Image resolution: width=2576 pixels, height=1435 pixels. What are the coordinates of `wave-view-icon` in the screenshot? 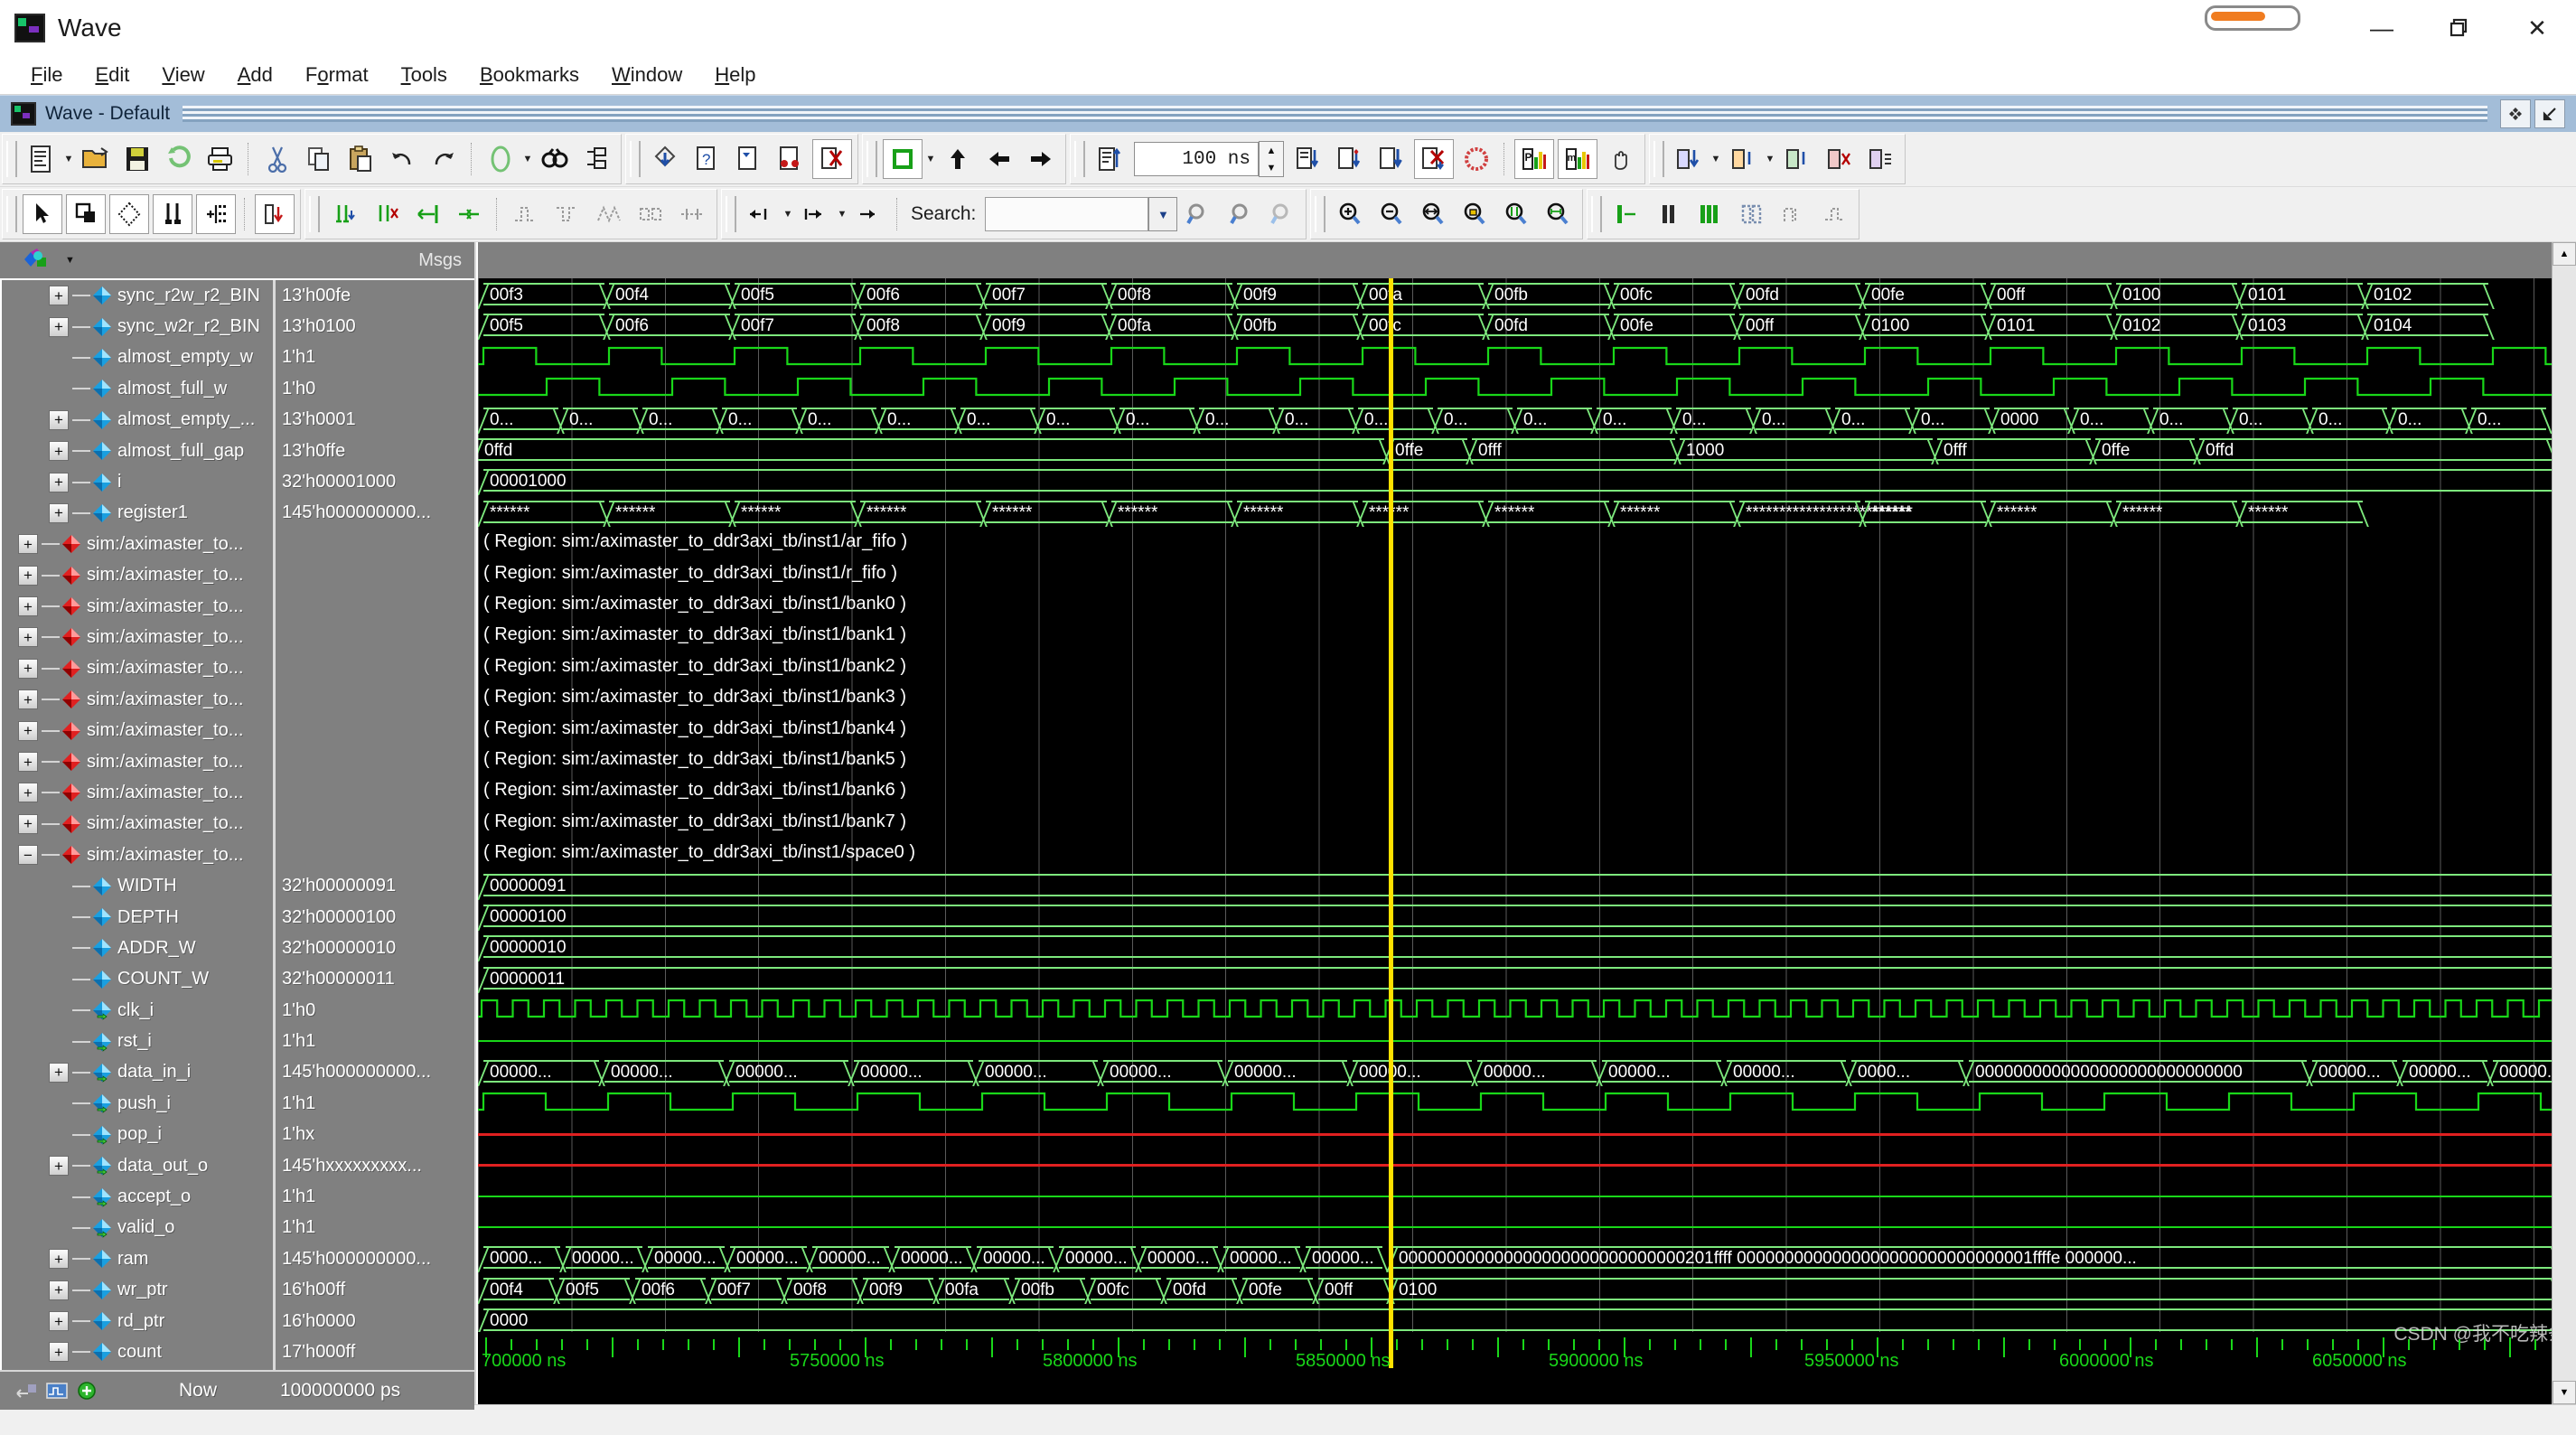 It's located at (57, 1391).